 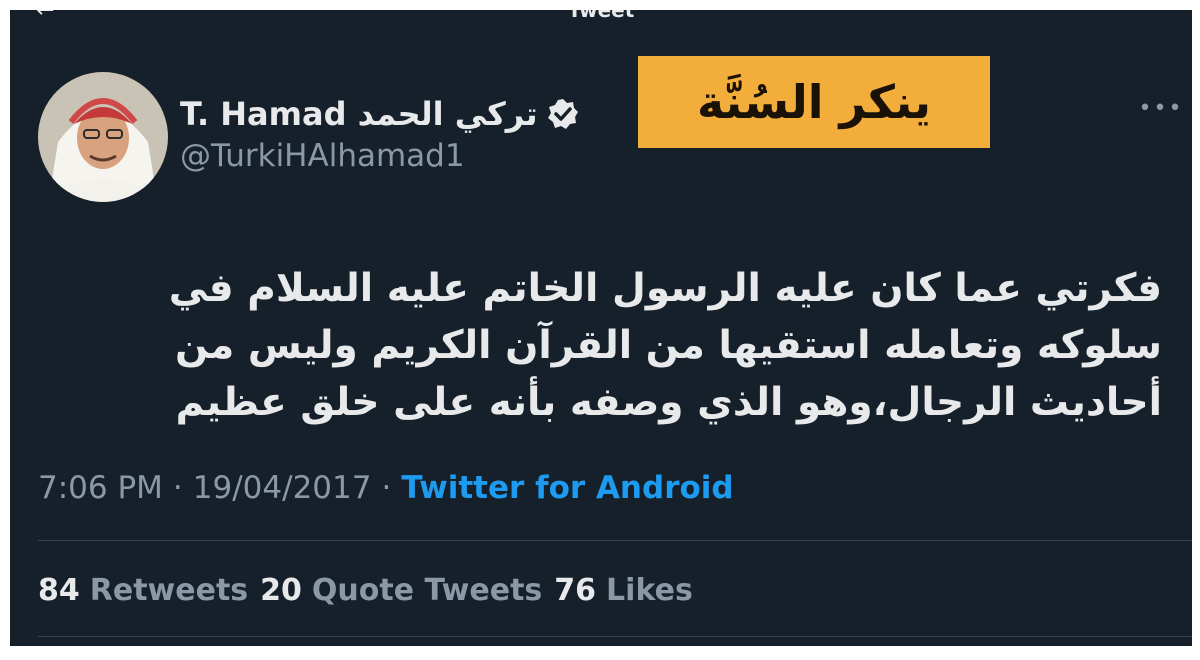 What do you see at coordinates (427, 590) in the screenshot?
I see `quotes-label: Quote Tweets` at bounding box center [427, 590].